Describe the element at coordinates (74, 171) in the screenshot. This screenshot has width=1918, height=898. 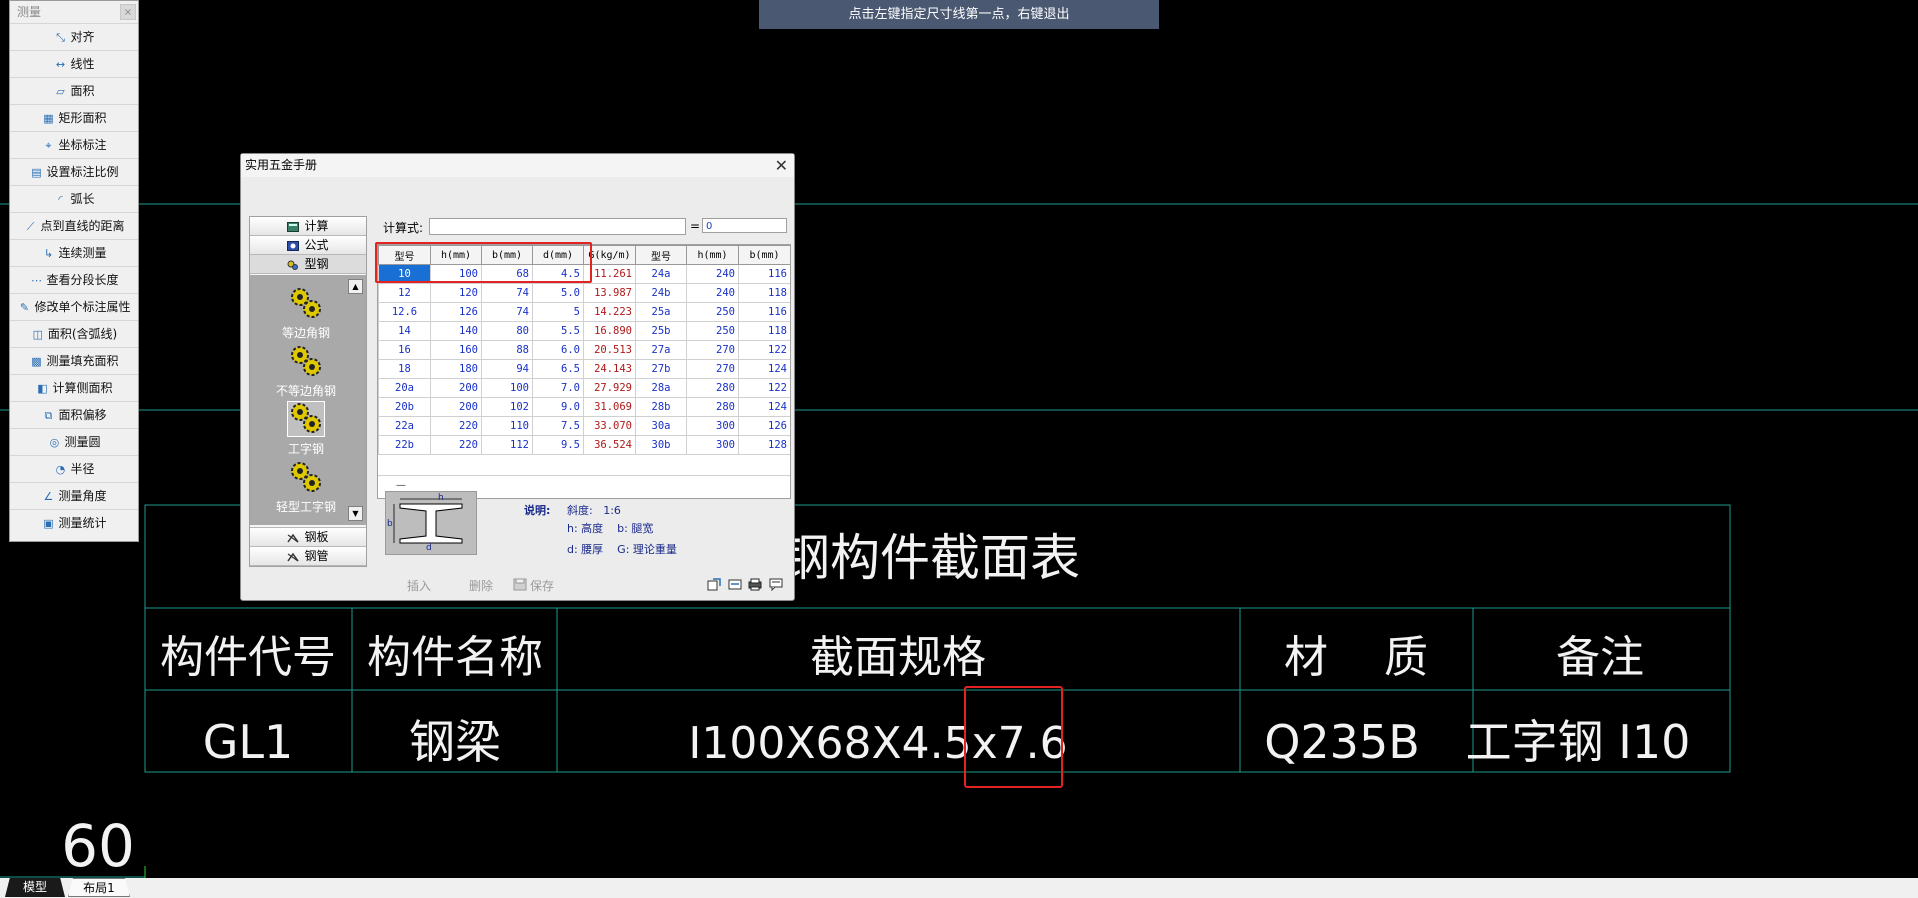
I see `measure-tool-item: ▤ 设置标注比例` at that location.